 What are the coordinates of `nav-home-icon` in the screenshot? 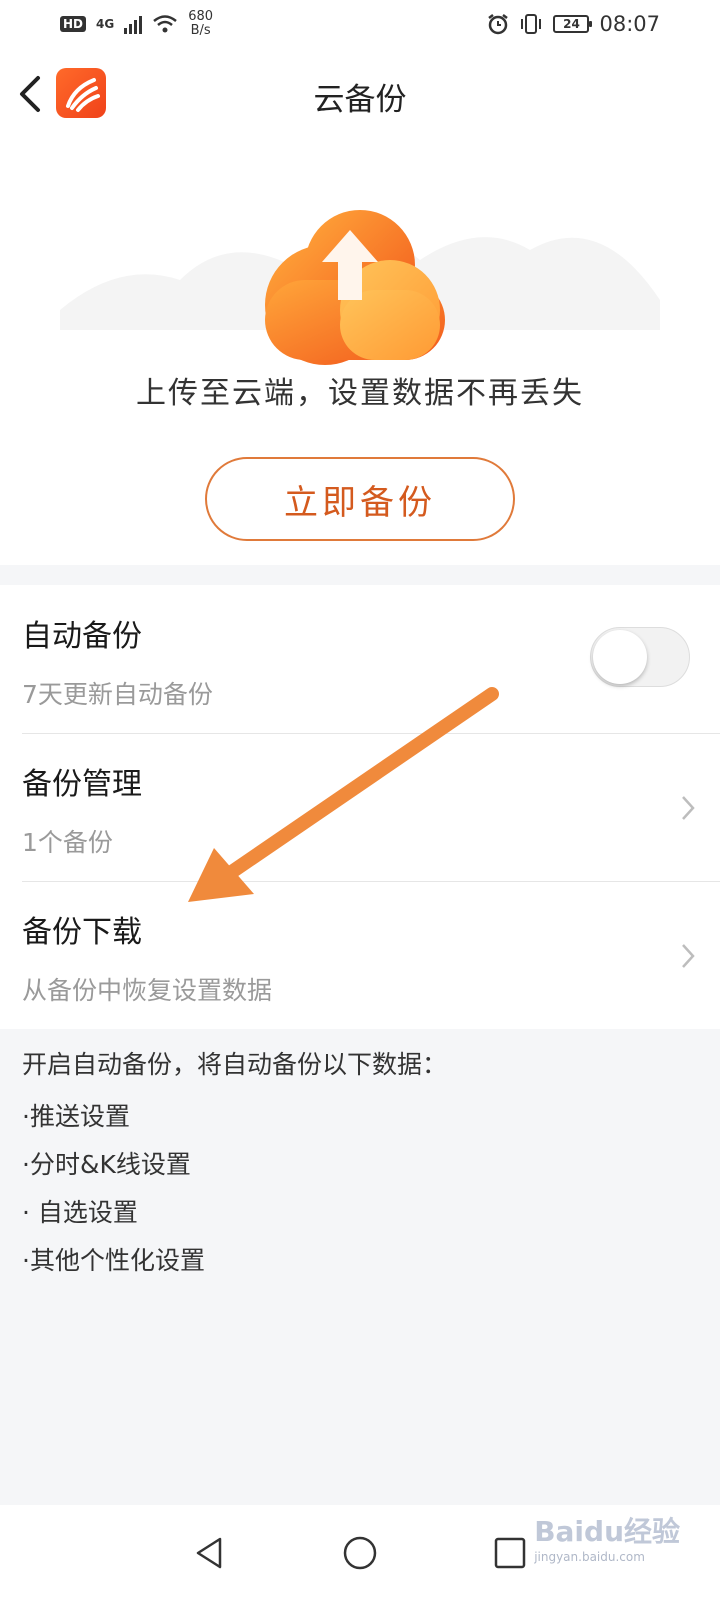 It's located at (360, 1553).